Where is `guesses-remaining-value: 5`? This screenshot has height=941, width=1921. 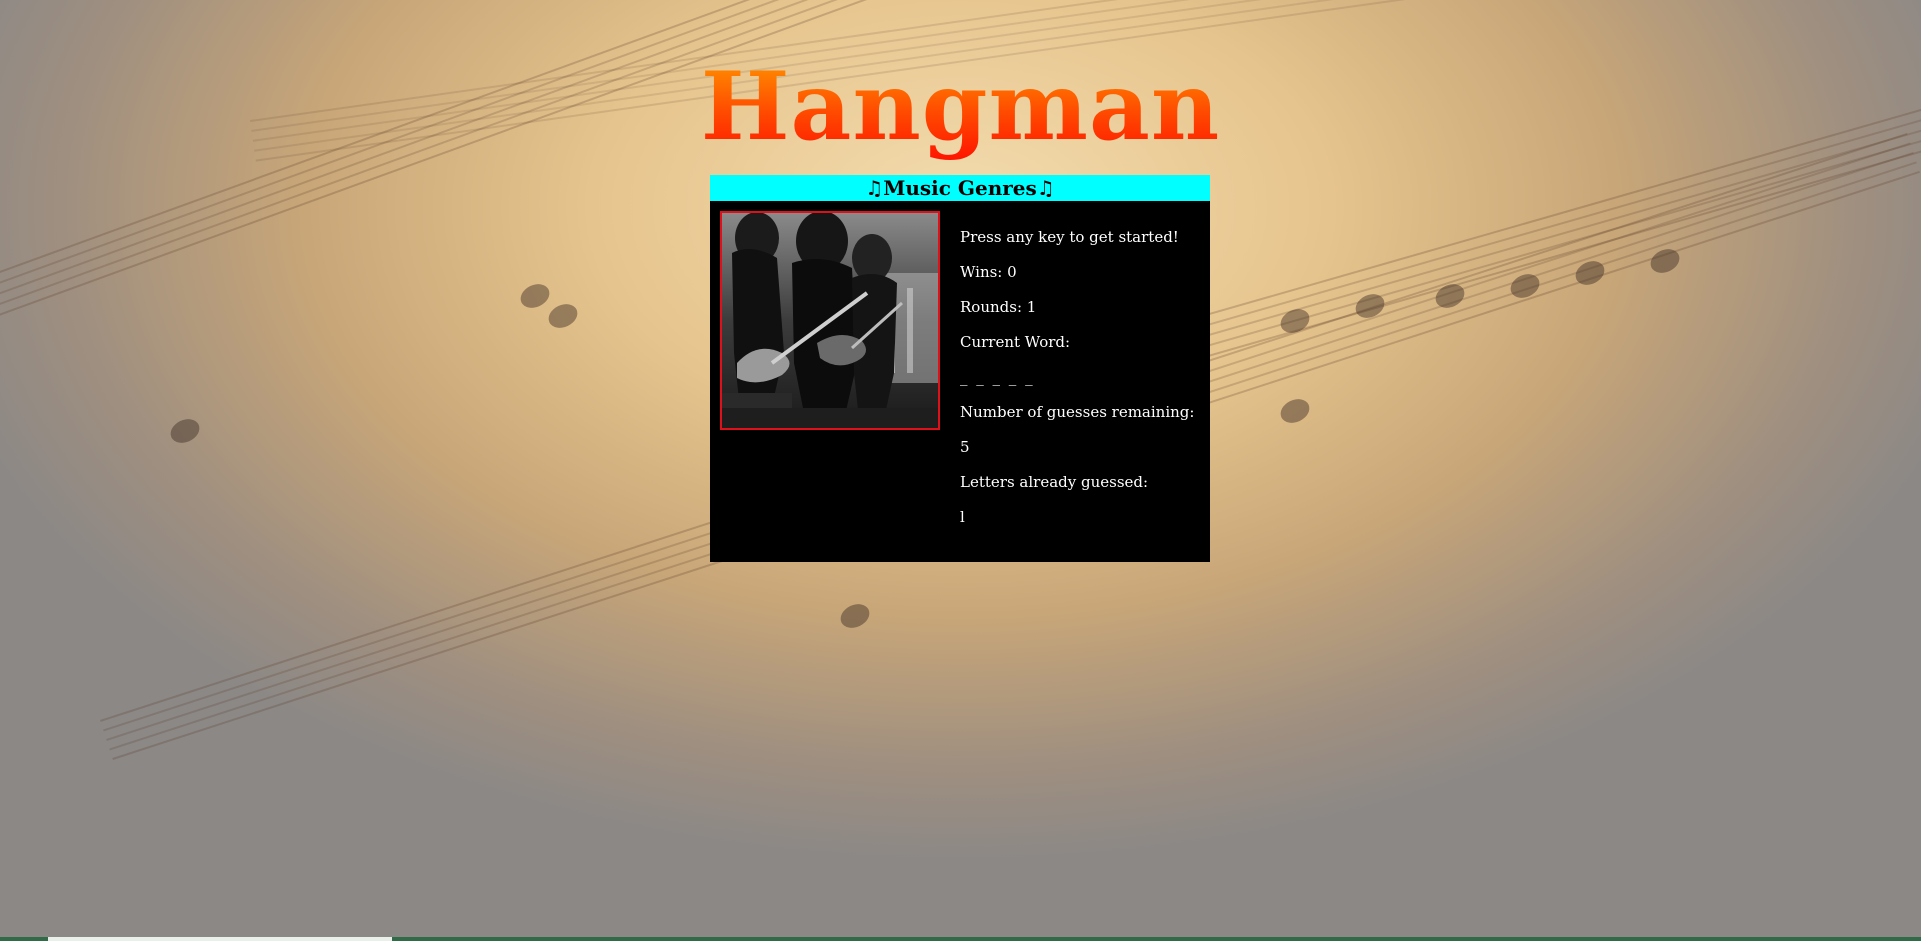 guesses-remaining-value: 5 is located at coordinates (965, 447).